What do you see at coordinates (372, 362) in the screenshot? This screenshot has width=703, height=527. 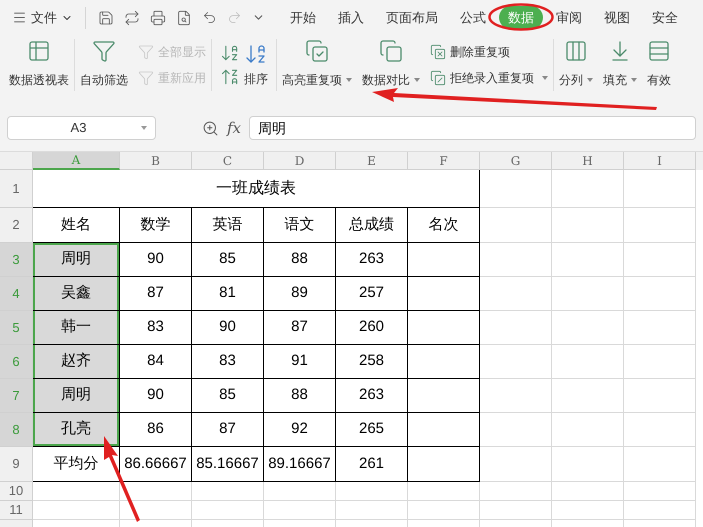 I see `table-cell: 258` at bounding box center [372, 362].